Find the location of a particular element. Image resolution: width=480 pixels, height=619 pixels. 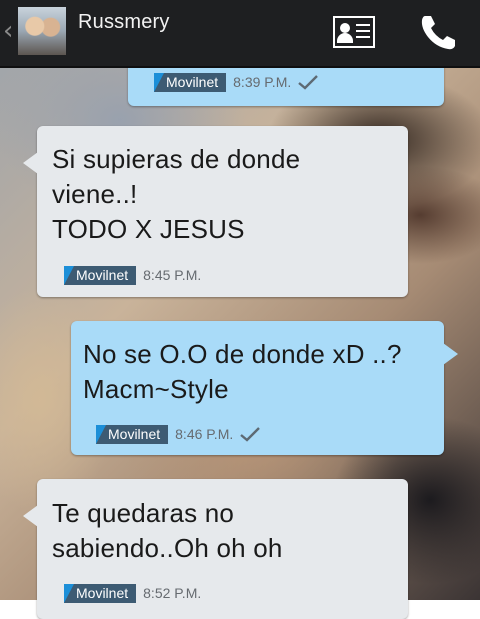

message-time: 8:46 P.M. is located at coordinates (204, 434).